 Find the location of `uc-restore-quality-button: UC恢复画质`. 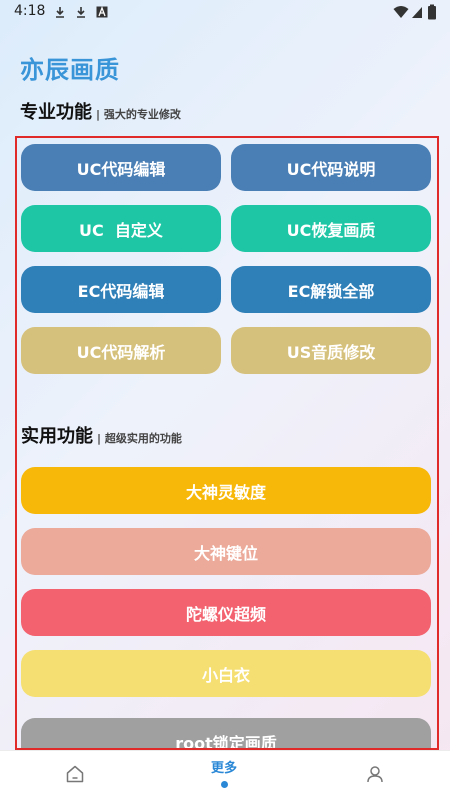

uc-restore-quality-button: UC恢复画质 is located at coordinates (331, 228).